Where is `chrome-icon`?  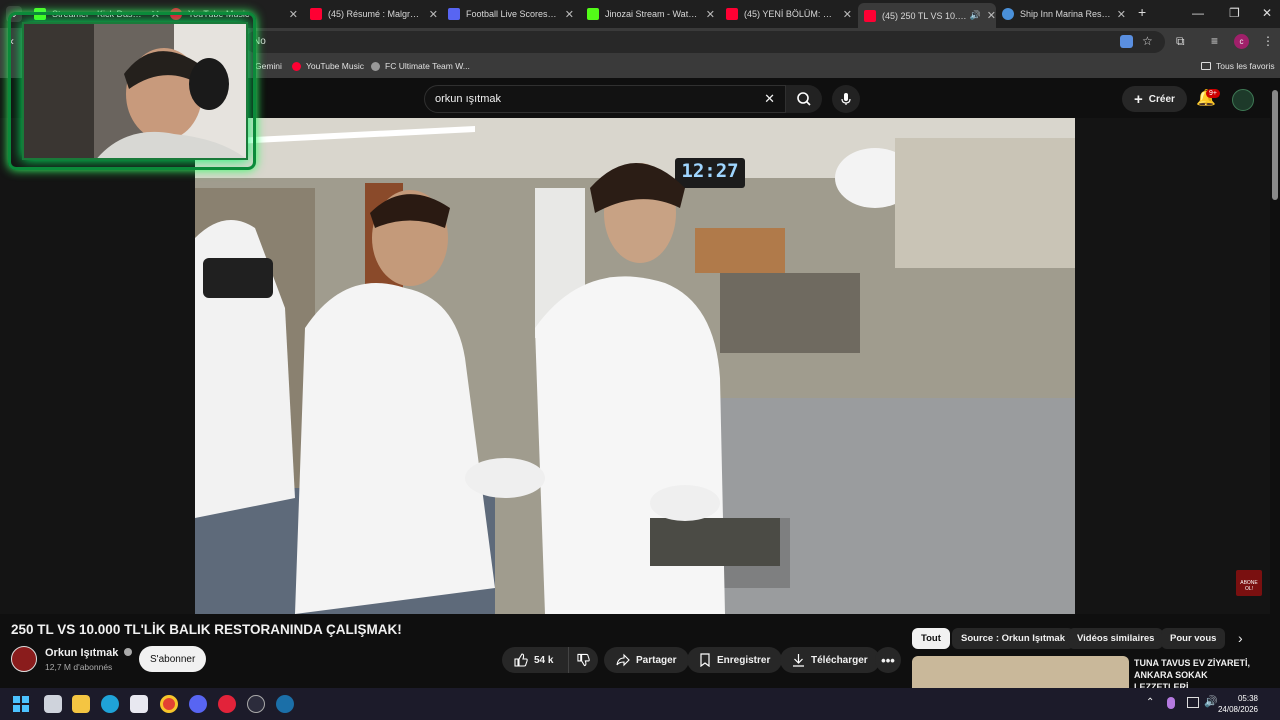 chrome-icon is located at coordinates (169, 704).